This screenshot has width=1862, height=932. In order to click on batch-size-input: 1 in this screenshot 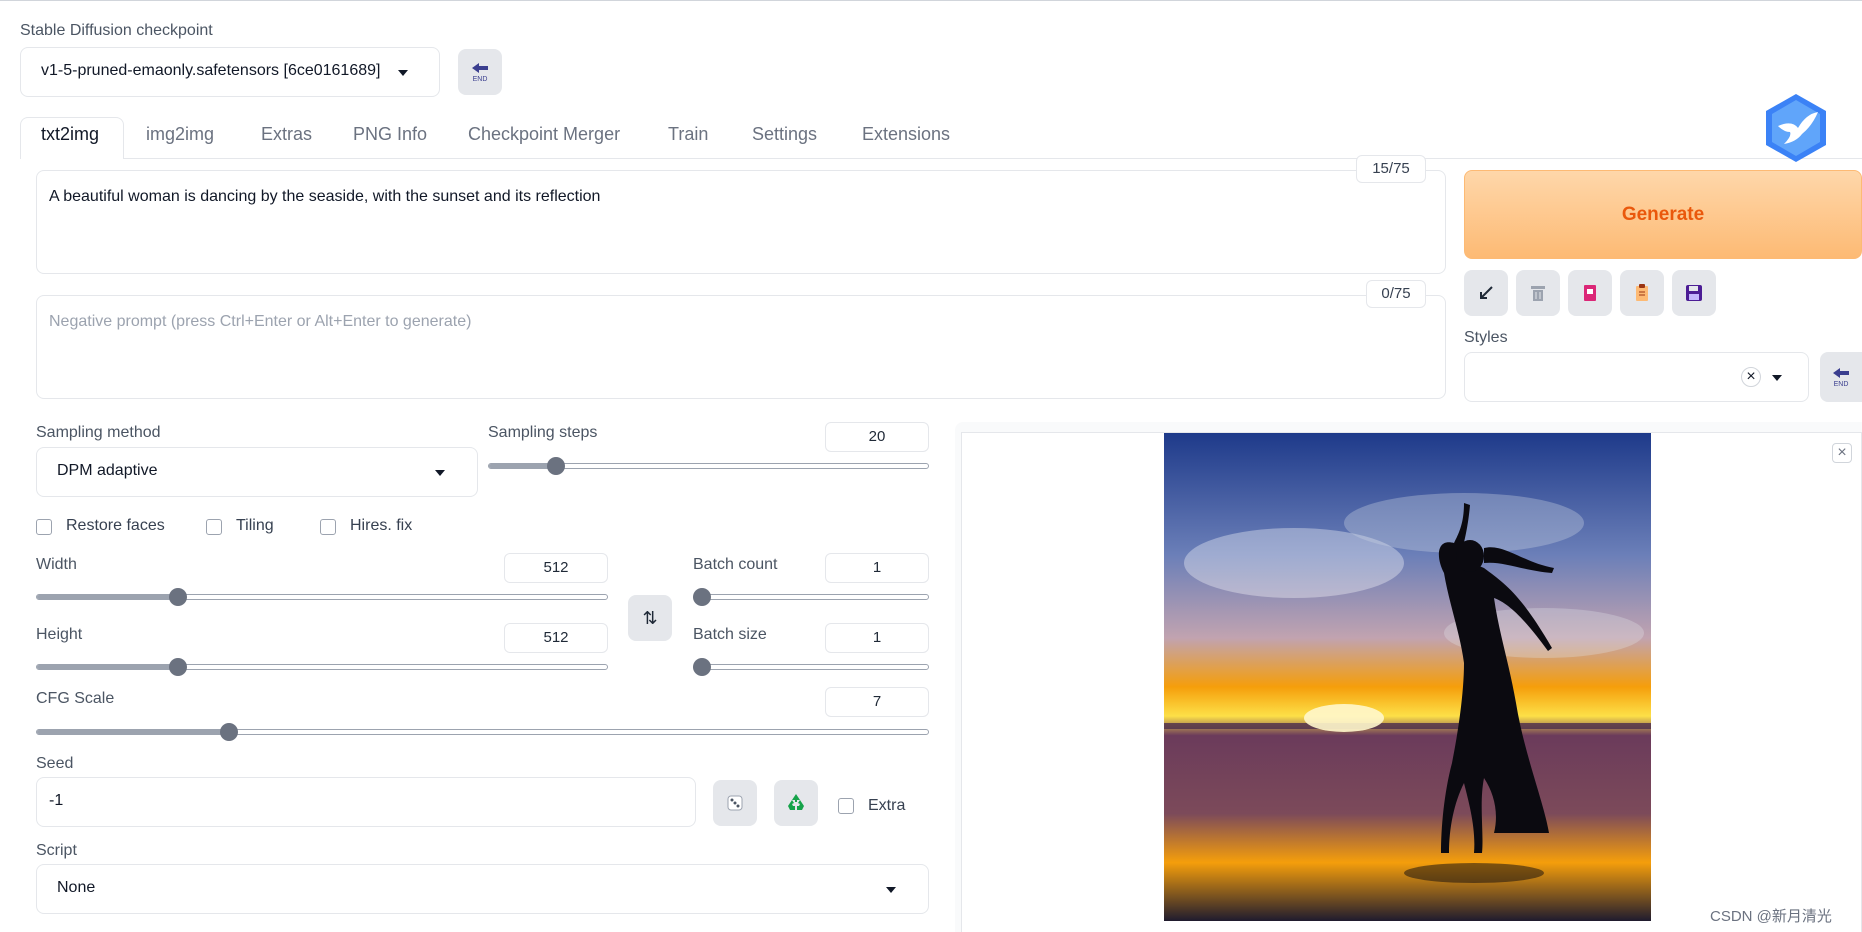, I will do `click(877, 638)`.